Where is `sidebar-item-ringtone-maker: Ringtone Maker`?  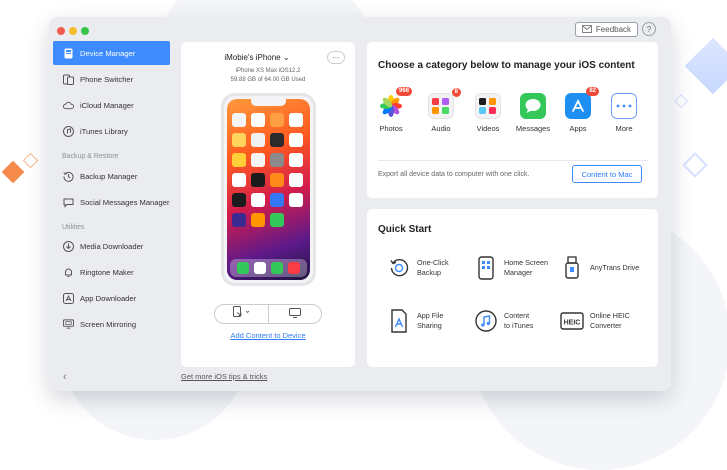 sidebar-item-ringtone-maker: Ringtone Maker is located at coordinates (111, 272).